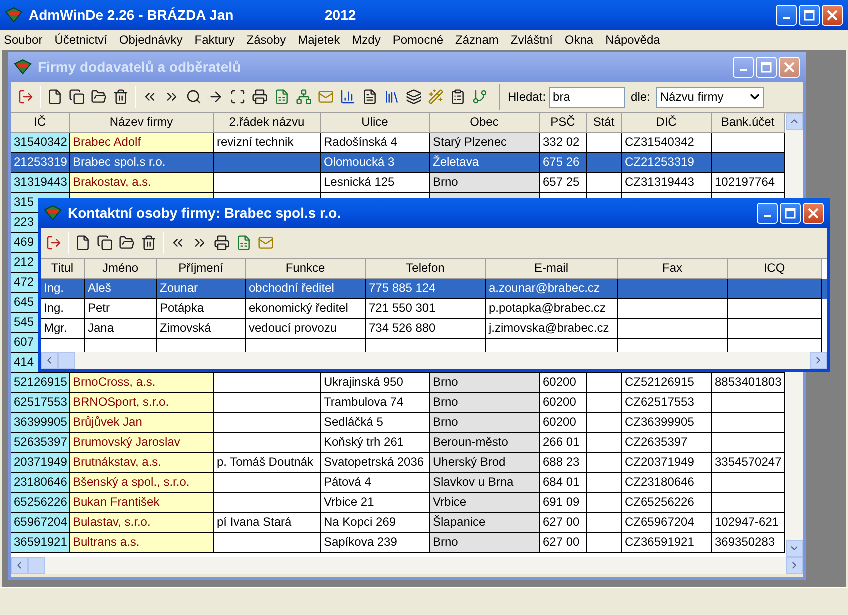 This screenshot has width=848, height=615. Describe the element at coordinates (354, 422) in the screenshot. I see `table-cell: Sedláčká 5` at that location.